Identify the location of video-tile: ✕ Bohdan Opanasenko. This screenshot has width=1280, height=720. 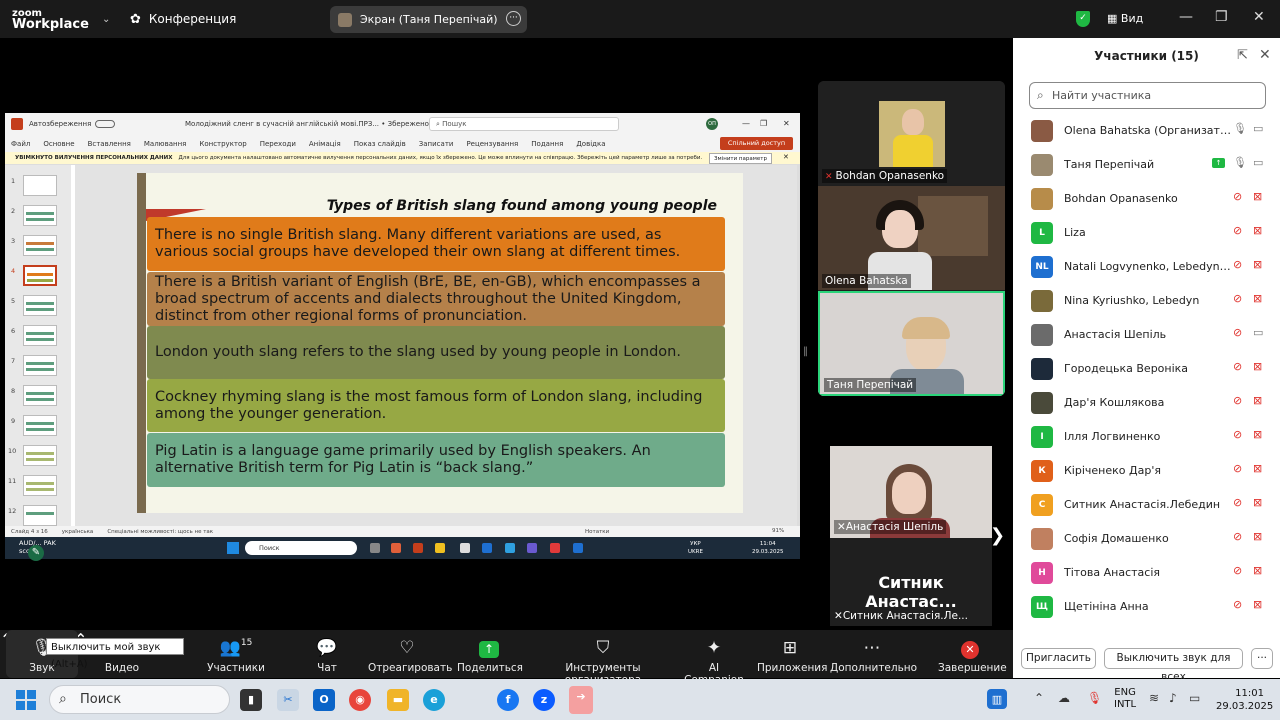
(911, 133).